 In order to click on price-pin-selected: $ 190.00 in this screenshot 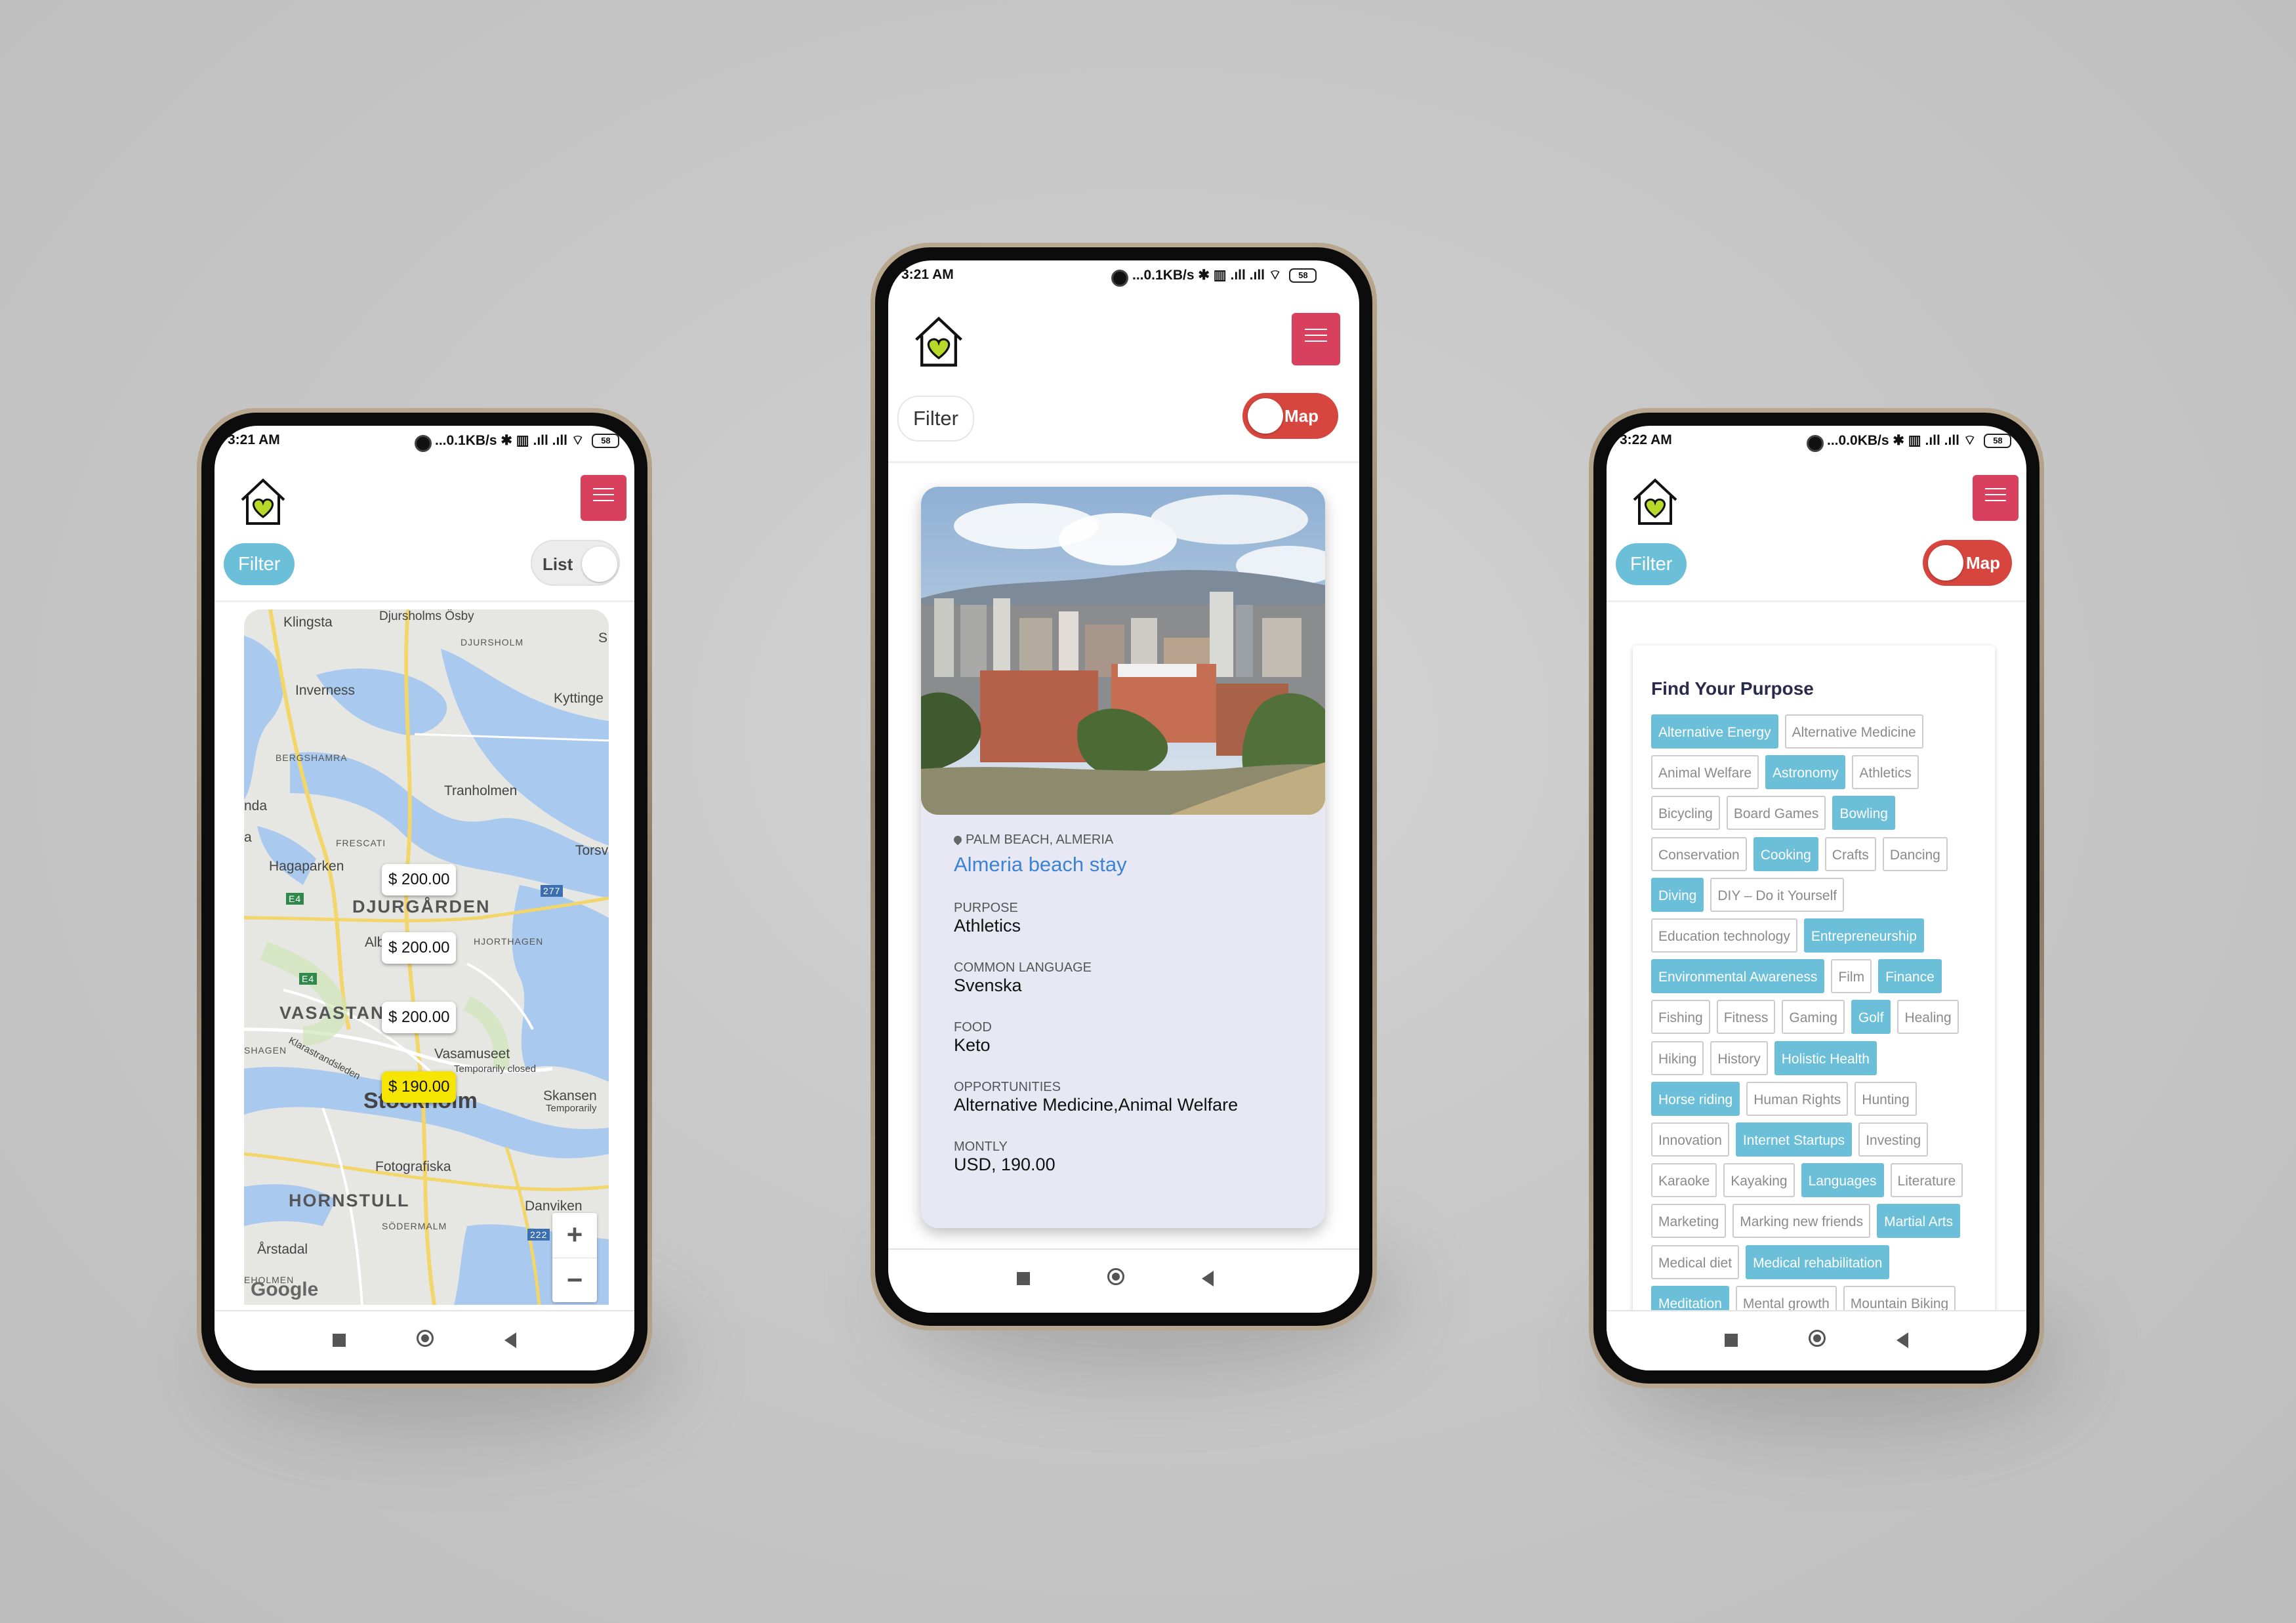, I will do `click(420, 1087)`.